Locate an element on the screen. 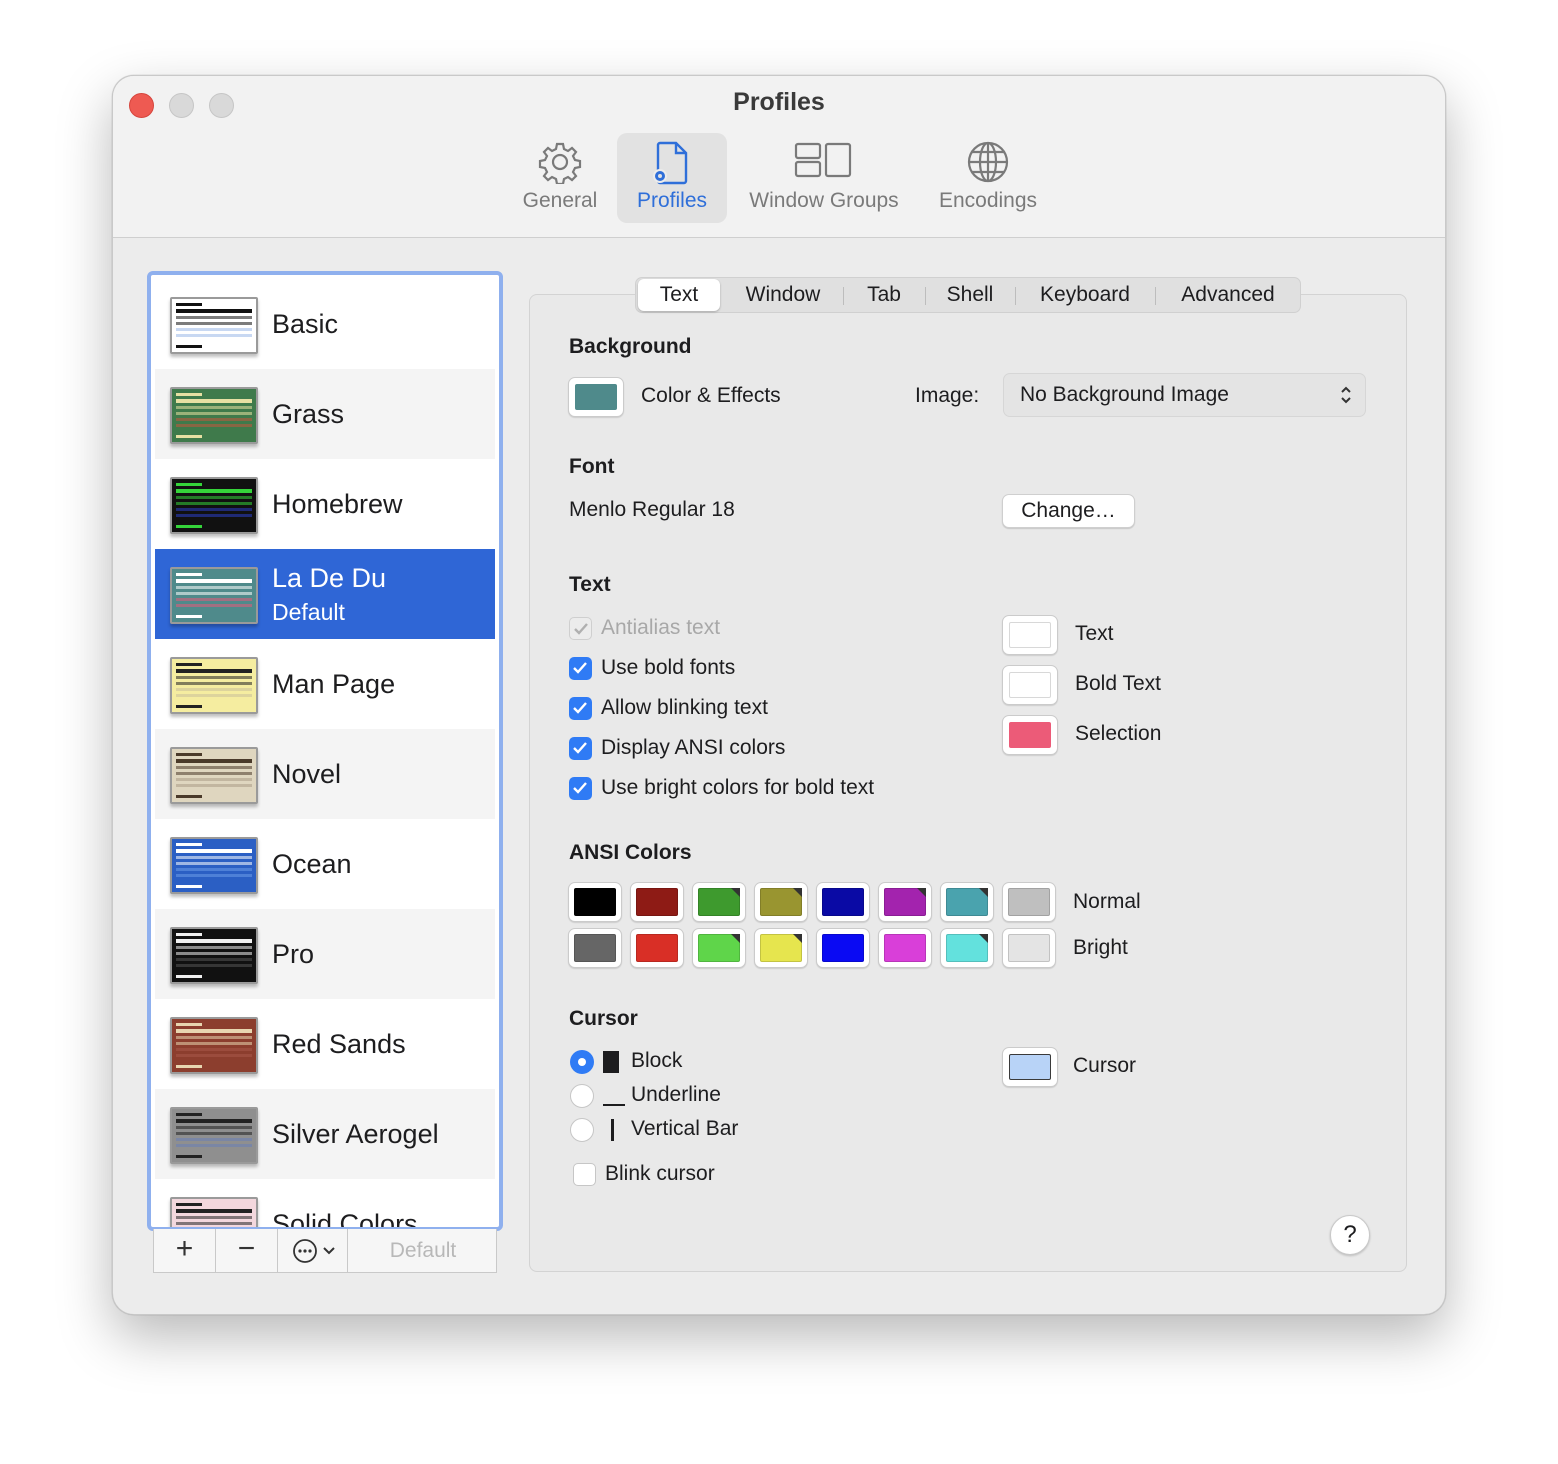  profile-row: Grass is located at coordinates (325, 414).